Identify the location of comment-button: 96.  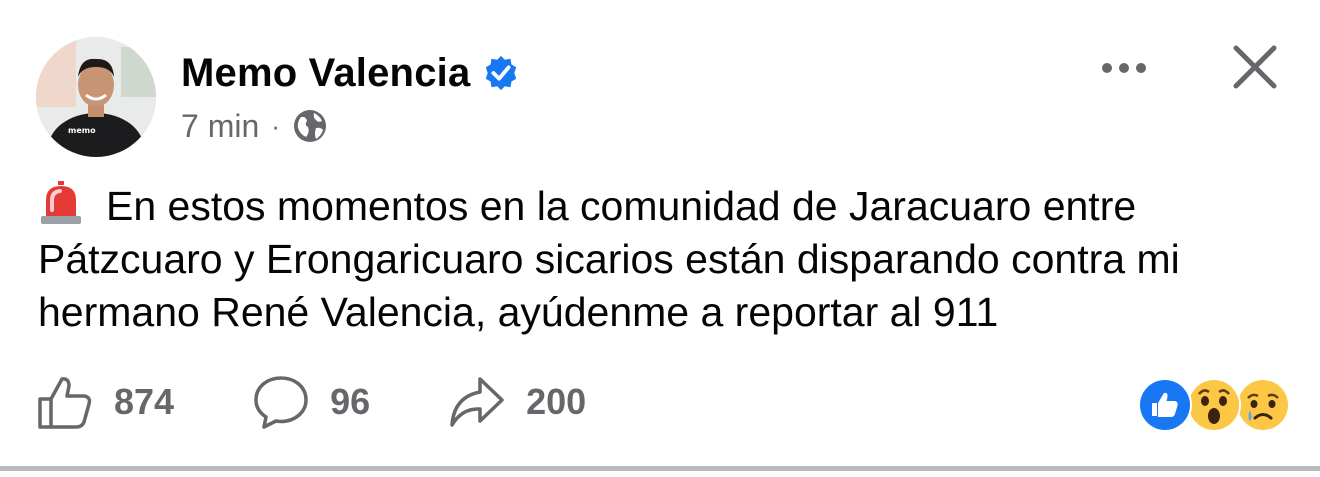
(311, 402).